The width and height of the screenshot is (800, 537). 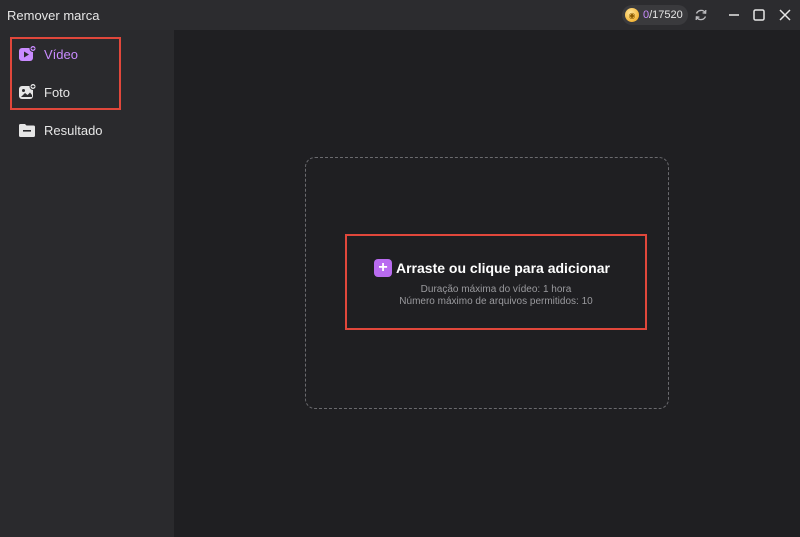 What do you see at coordinates (666, 15) in the screenshot?
I see `credits-total: /17520` at bounding box center [666, 15].